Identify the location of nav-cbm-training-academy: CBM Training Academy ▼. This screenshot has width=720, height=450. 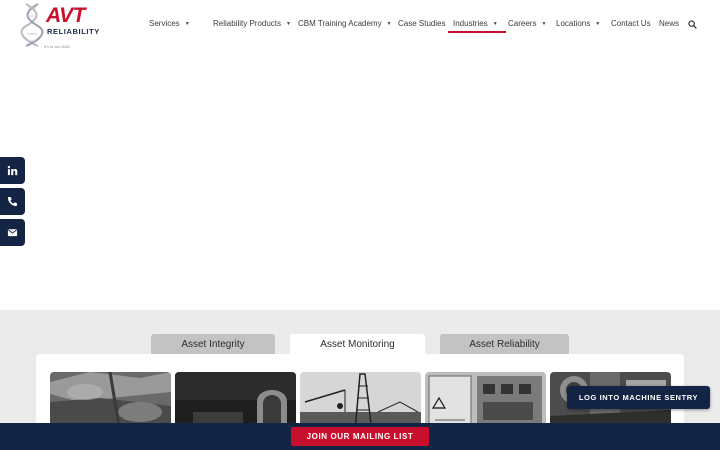
(345, 23).